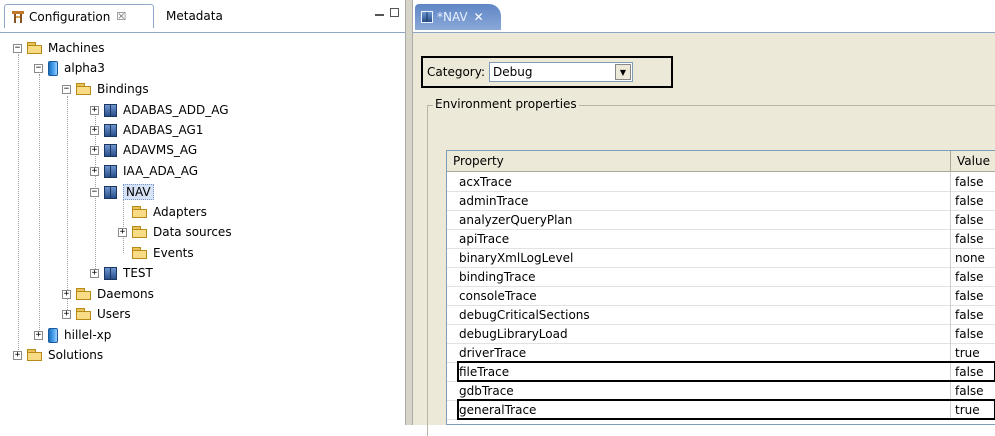  Describe the element at coordinates (721, 315) in the screenshot. I see `table-row: debugCriticalSections false` at that location.